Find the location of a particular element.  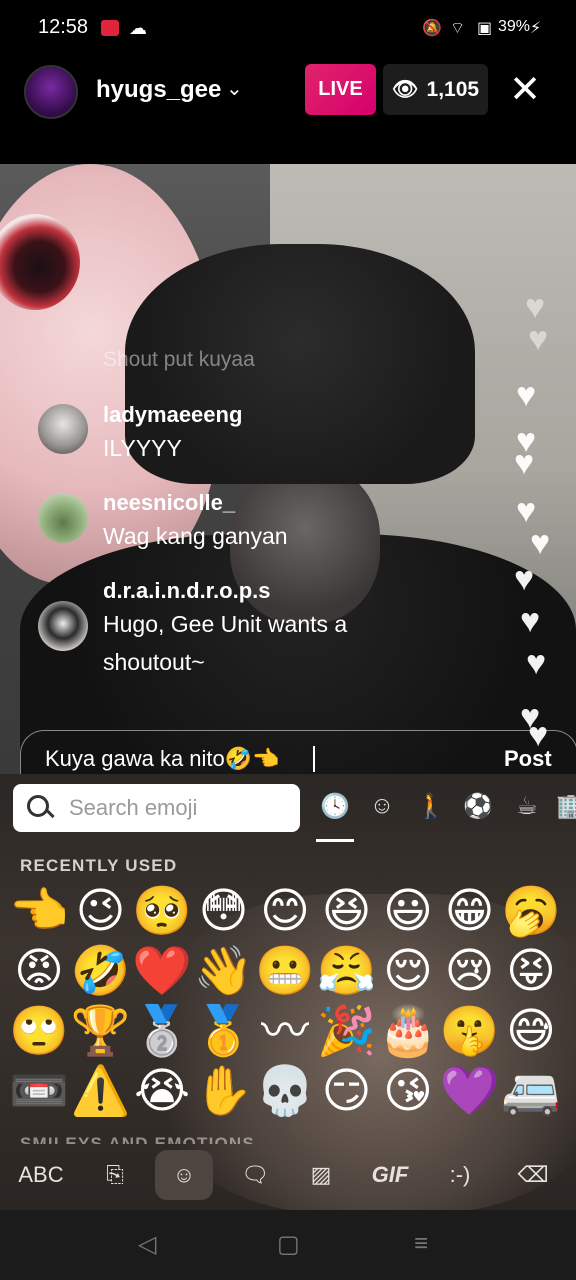

comment-input-value: Kuya gawa ka nito🤣👈 is located at coordinates (162, 759).